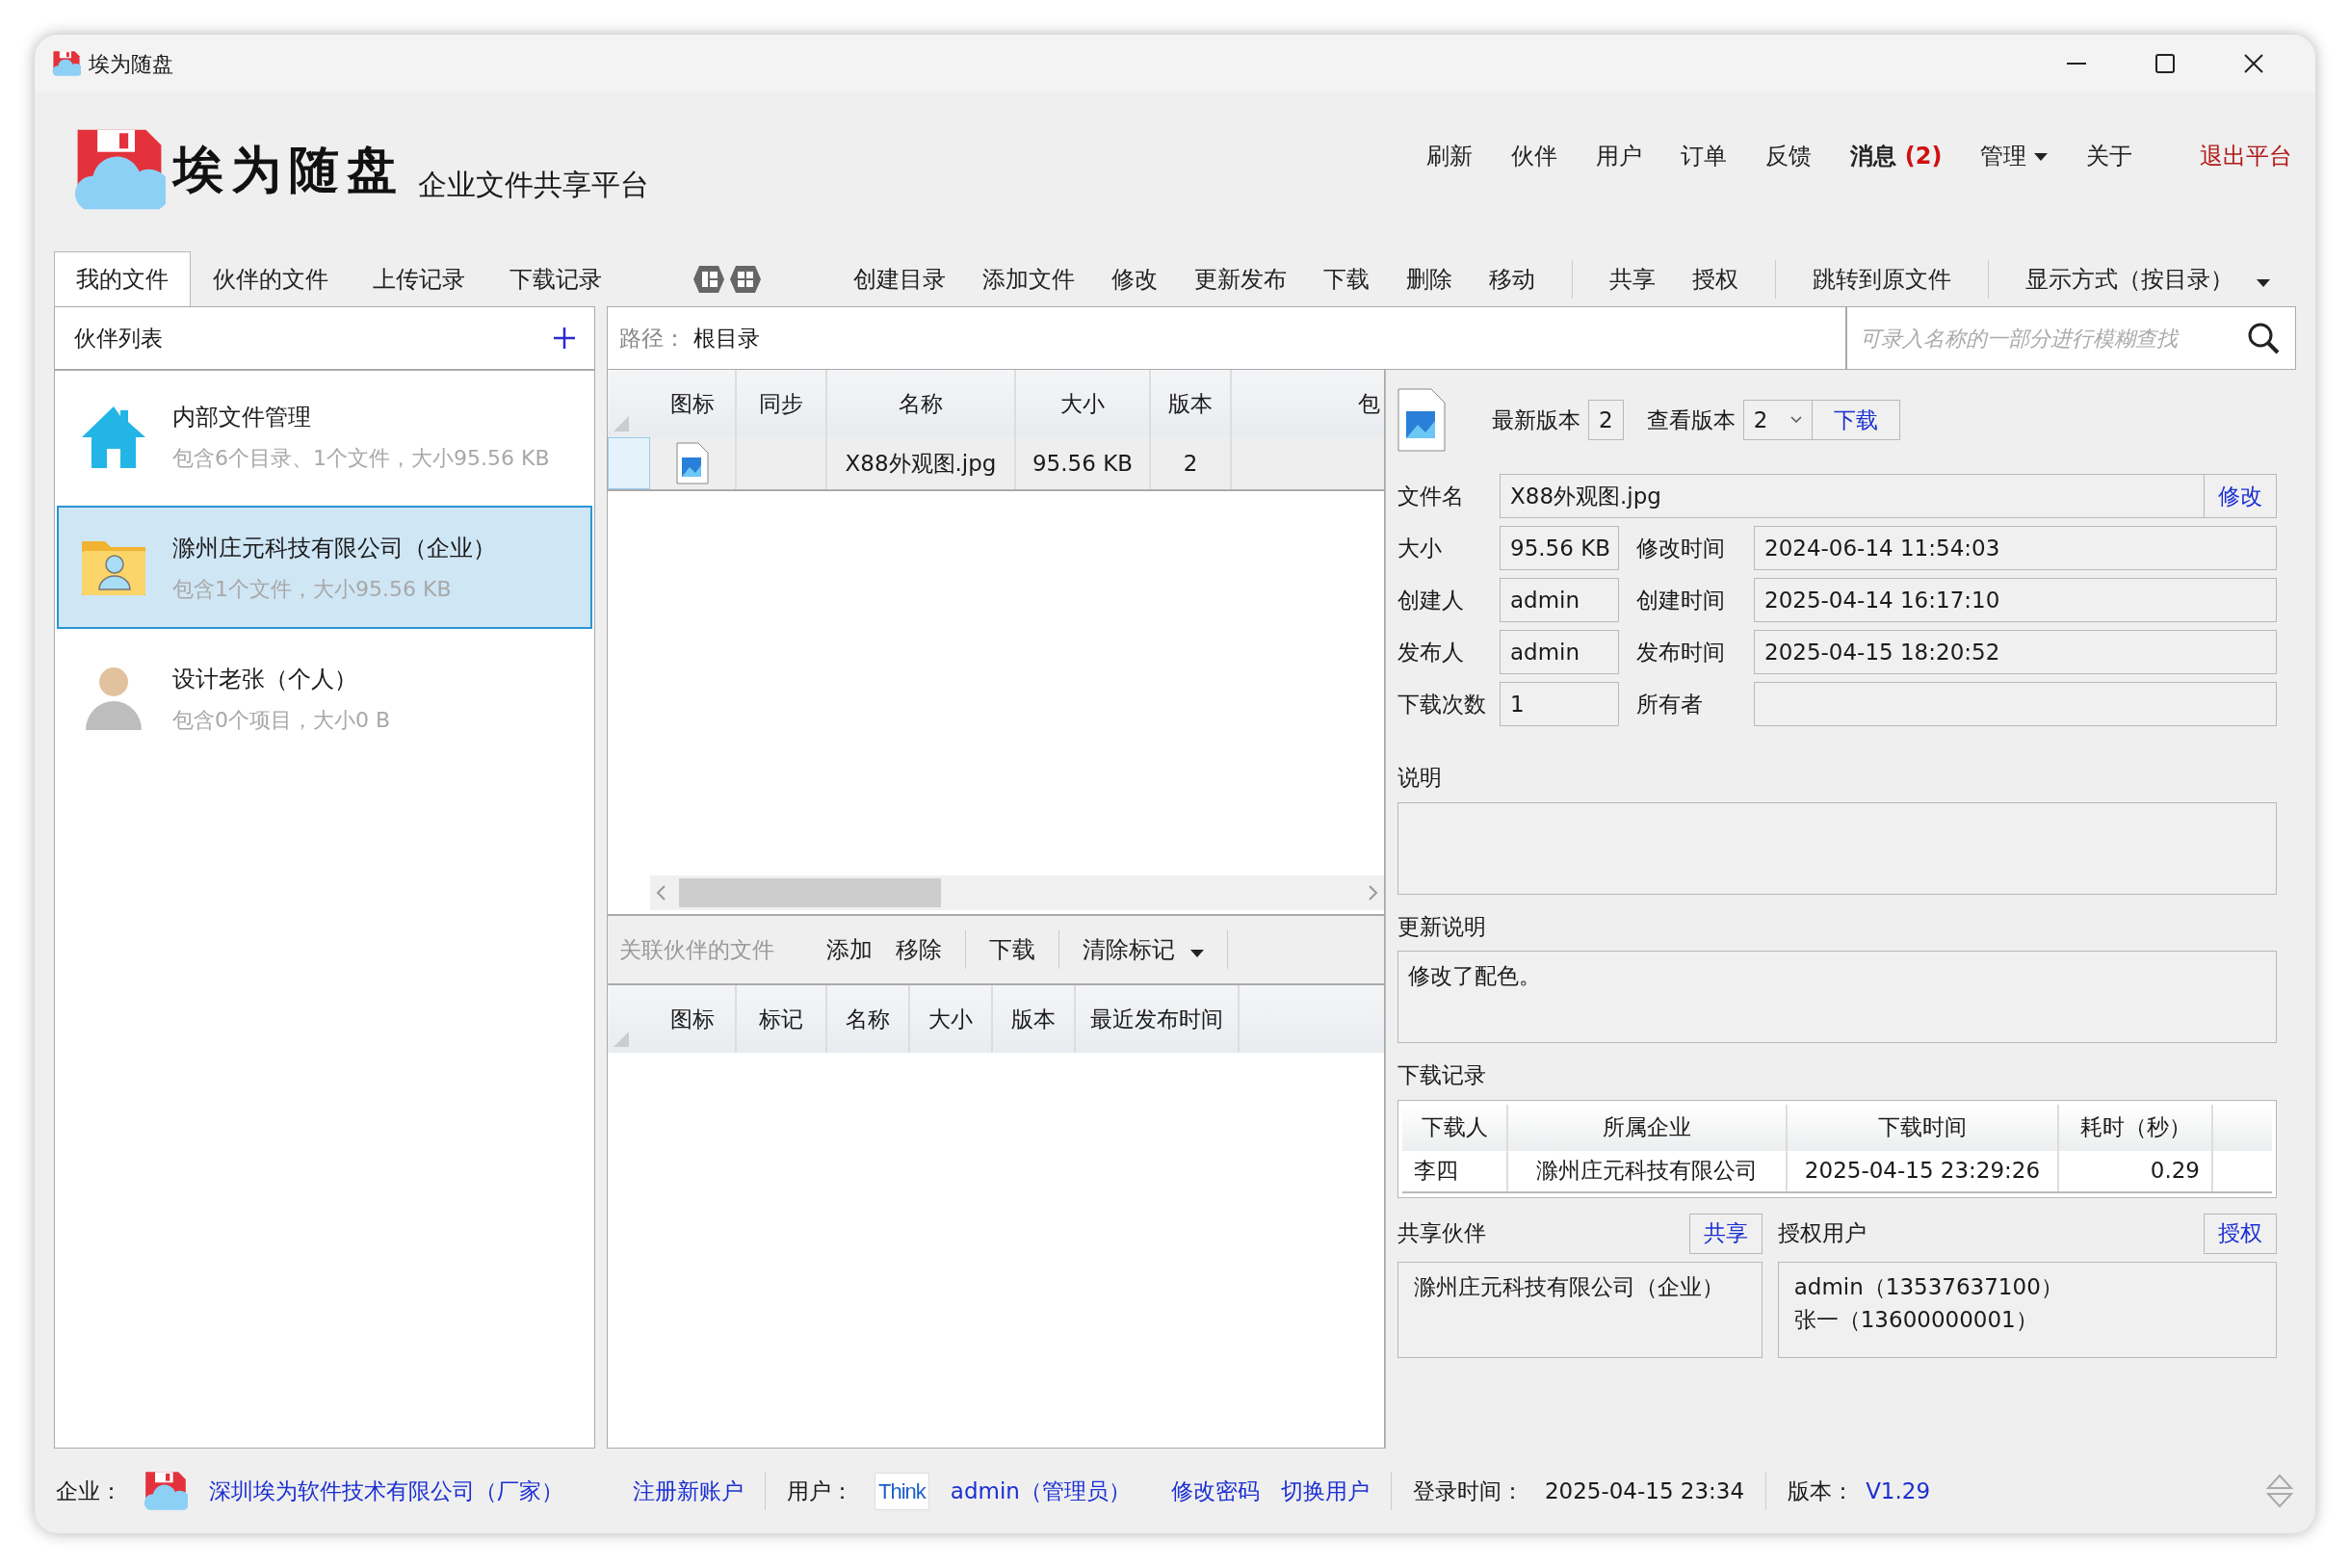 The image size is (2350, 1568). What do you see at coordinates (2136, 1170) in the screenshot?
I see `table-cell: 0.29` at bounding box center [2136, 1170].